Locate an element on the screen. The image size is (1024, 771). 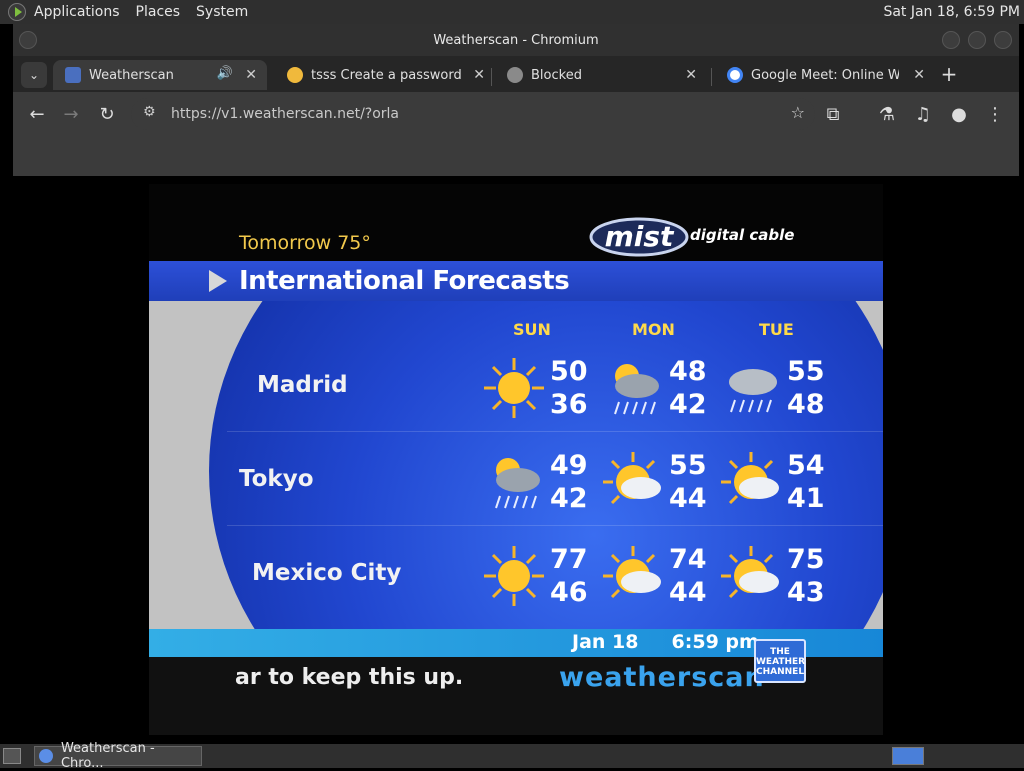
high-temp: 49 is located at coordinates (569, 465).